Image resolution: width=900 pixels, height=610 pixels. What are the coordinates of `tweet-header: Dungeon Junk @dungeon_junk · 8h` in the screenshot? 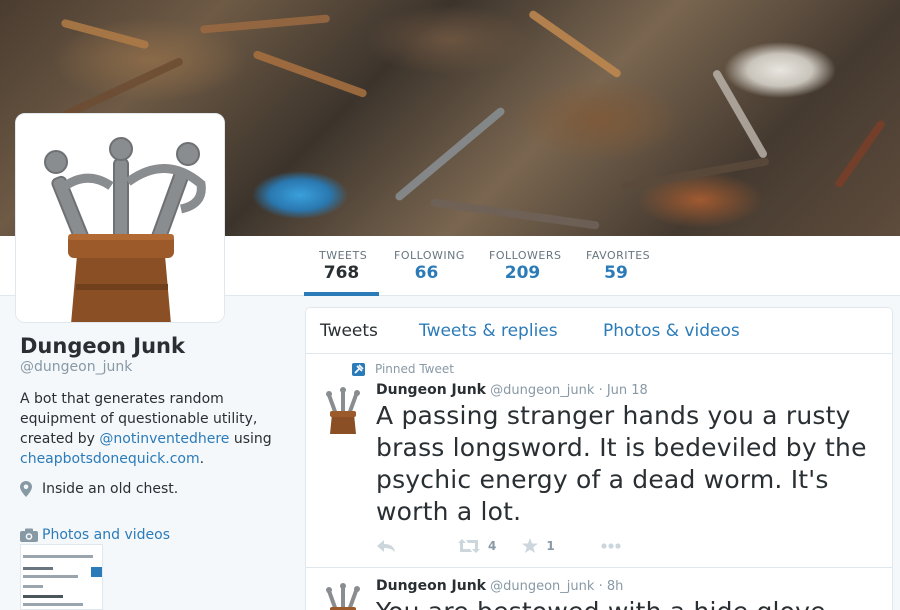 It's located at (499, 586).